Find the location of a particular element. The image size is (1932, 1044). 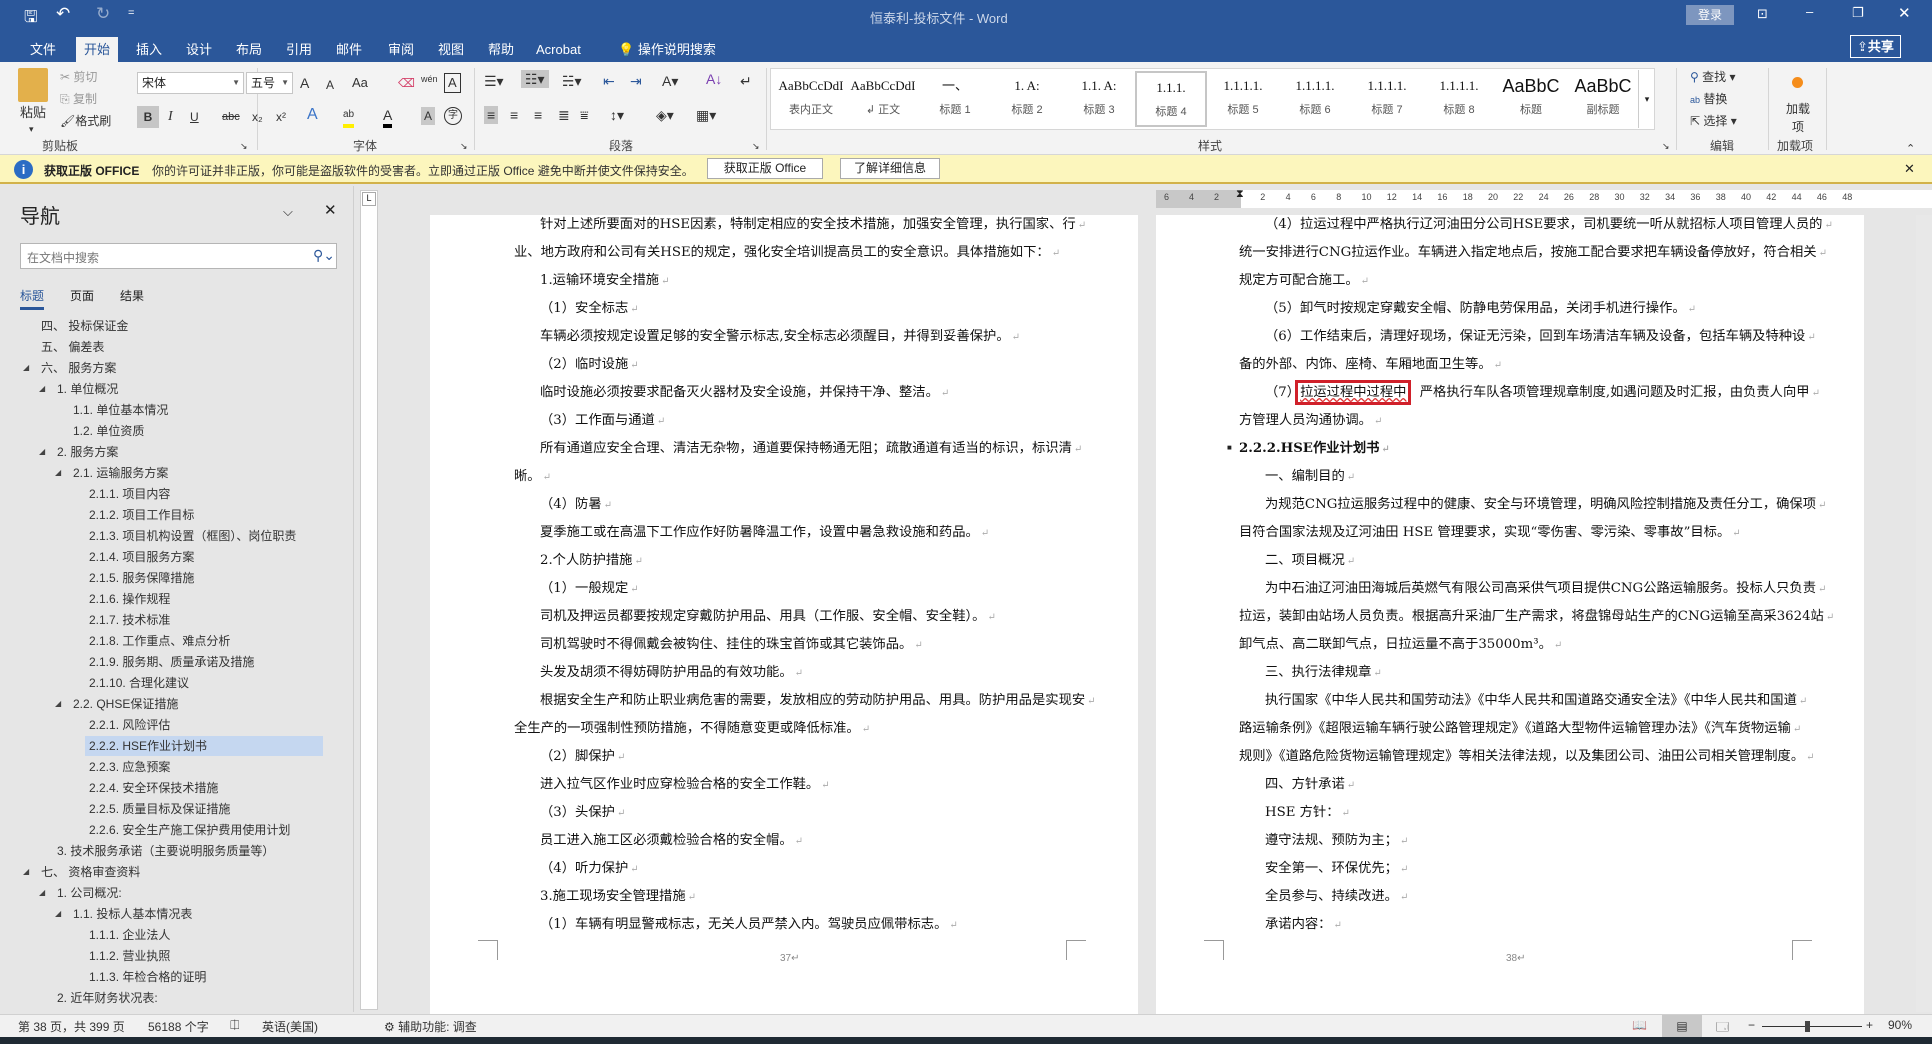

style-3: 1. A: 标题 2 is located at coordinates (1027, 99).